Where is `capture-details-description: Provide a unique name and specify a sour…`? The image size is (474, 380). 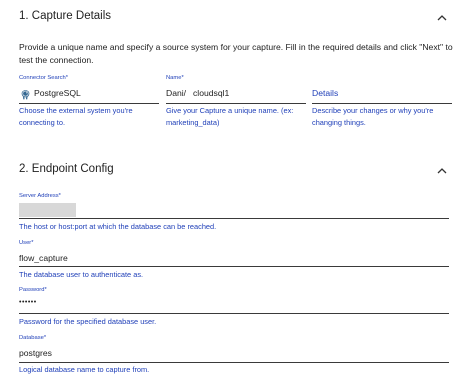 capture-details-description: Provide a unique name and specify a sour… is located at coordinates (236, 53).